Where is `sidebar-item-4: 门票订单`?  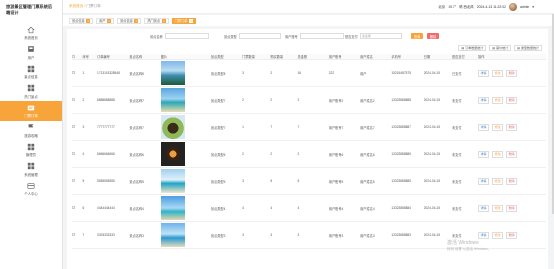 sidebar-item-4: 门票订单 is located at coordinates (31, 111).